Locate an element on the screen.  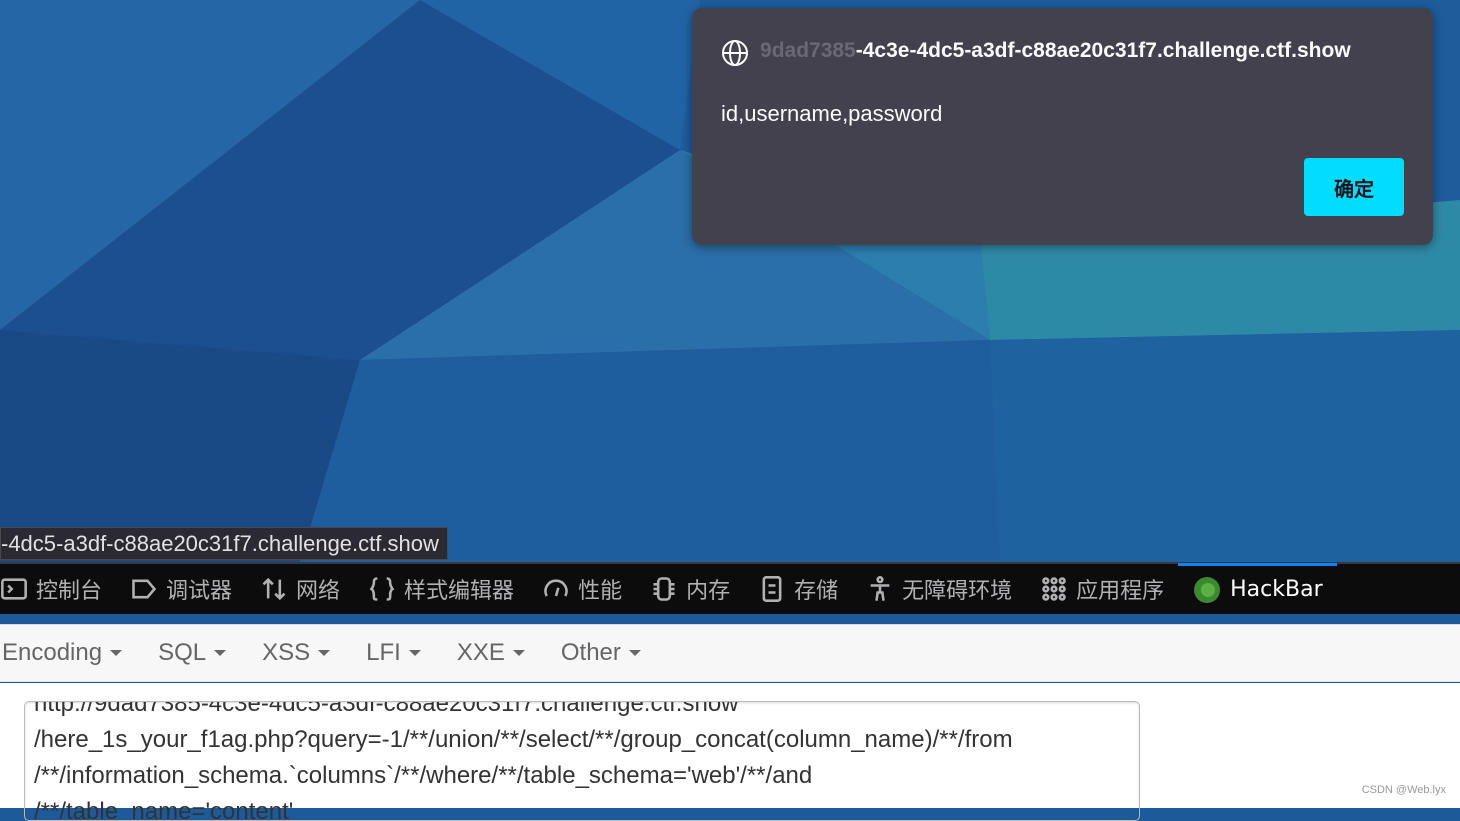
menu-other: Other is located at coordinates (610, 653).